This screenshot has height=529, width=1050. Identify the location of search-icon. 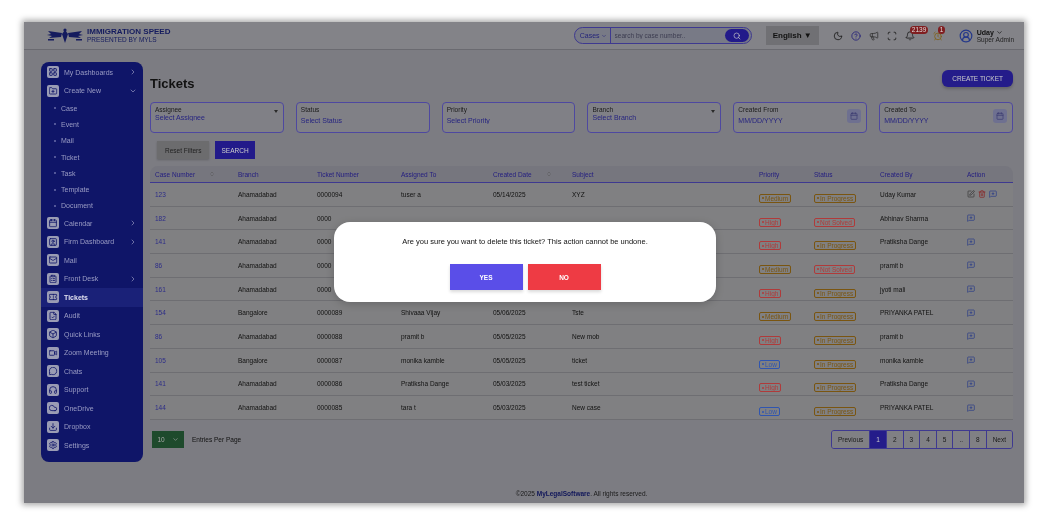
(736, 35).